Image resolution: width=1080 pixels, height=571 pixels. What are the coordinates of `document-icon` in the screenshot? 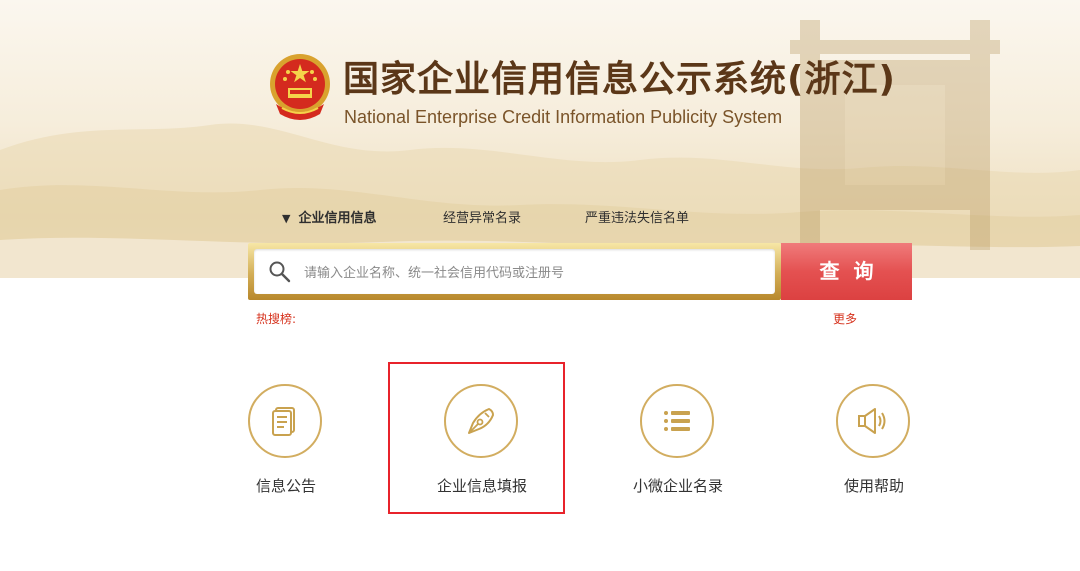 It's located at (283, 421).